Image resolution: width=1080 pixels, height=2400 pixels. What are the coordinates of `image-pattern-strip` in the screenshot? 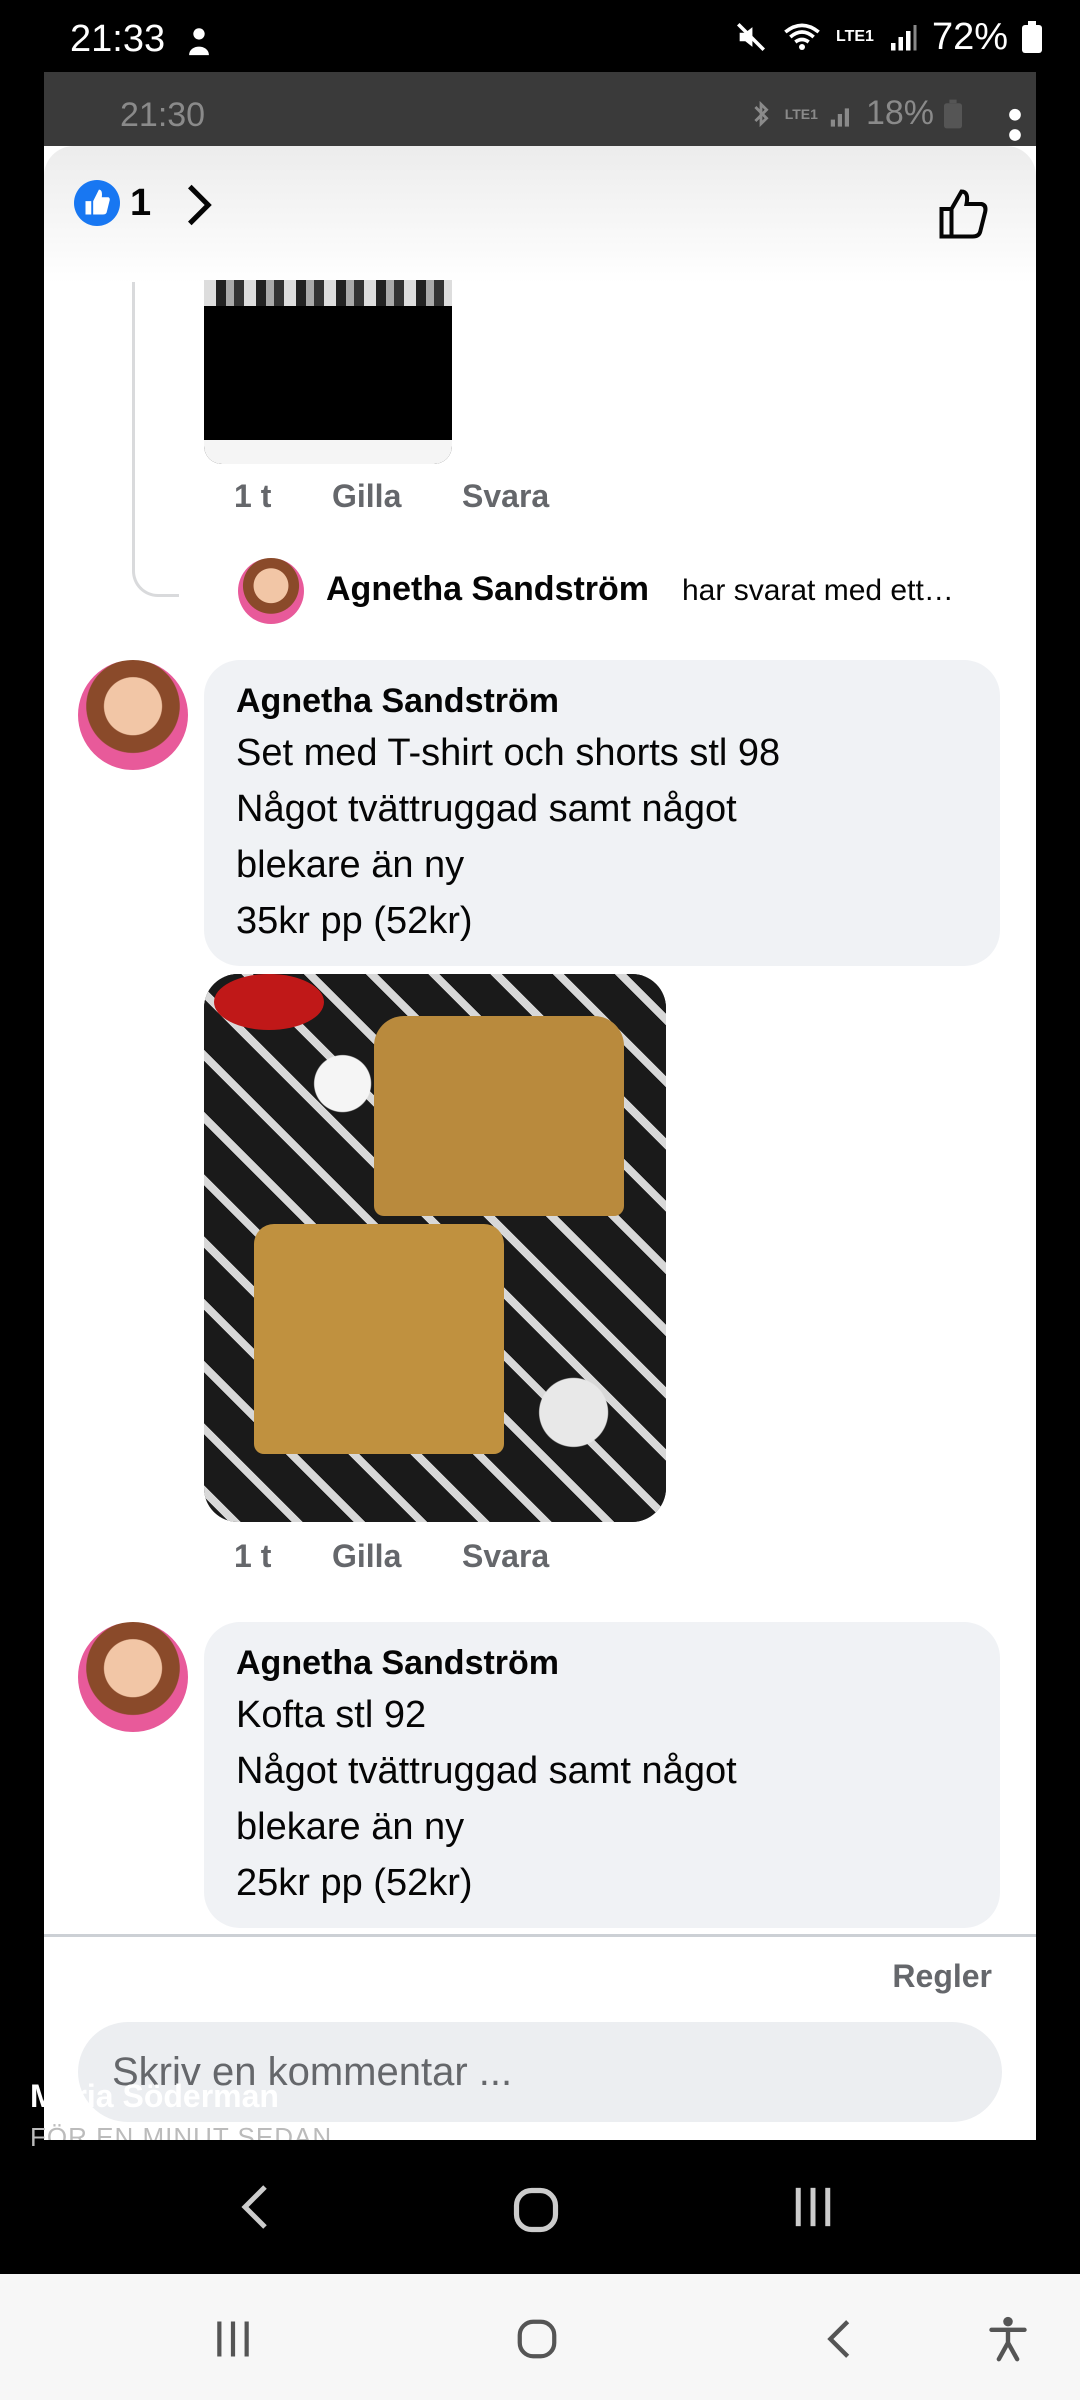 It's located at (328, 293).